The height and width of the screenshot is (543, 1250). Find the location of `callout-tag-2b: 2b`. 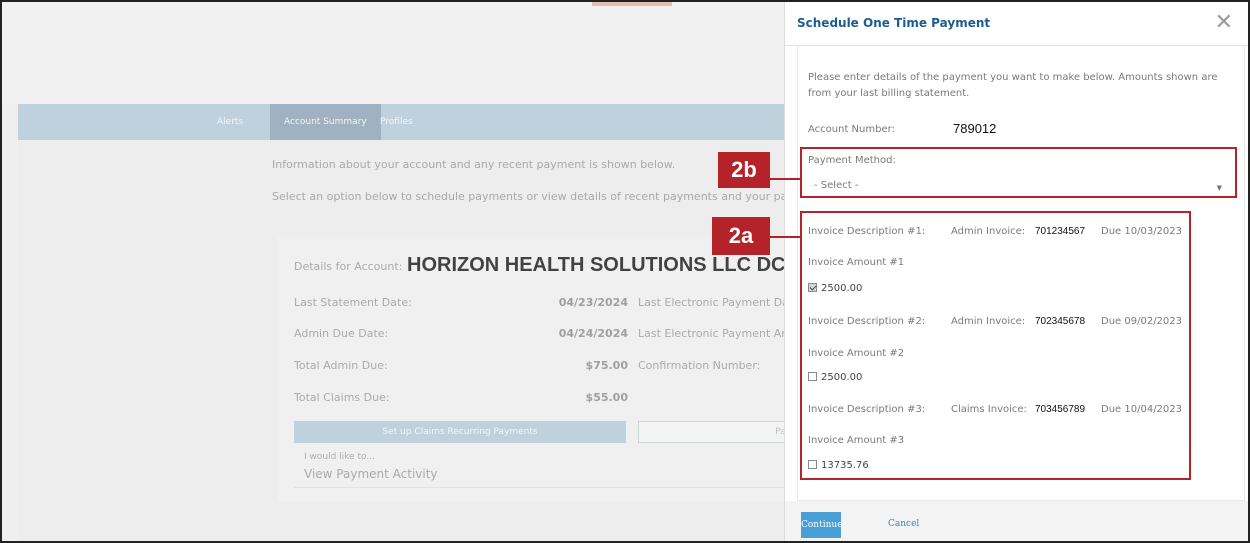

callout-tag-2b: 2b is located at coordinates (744, 170).